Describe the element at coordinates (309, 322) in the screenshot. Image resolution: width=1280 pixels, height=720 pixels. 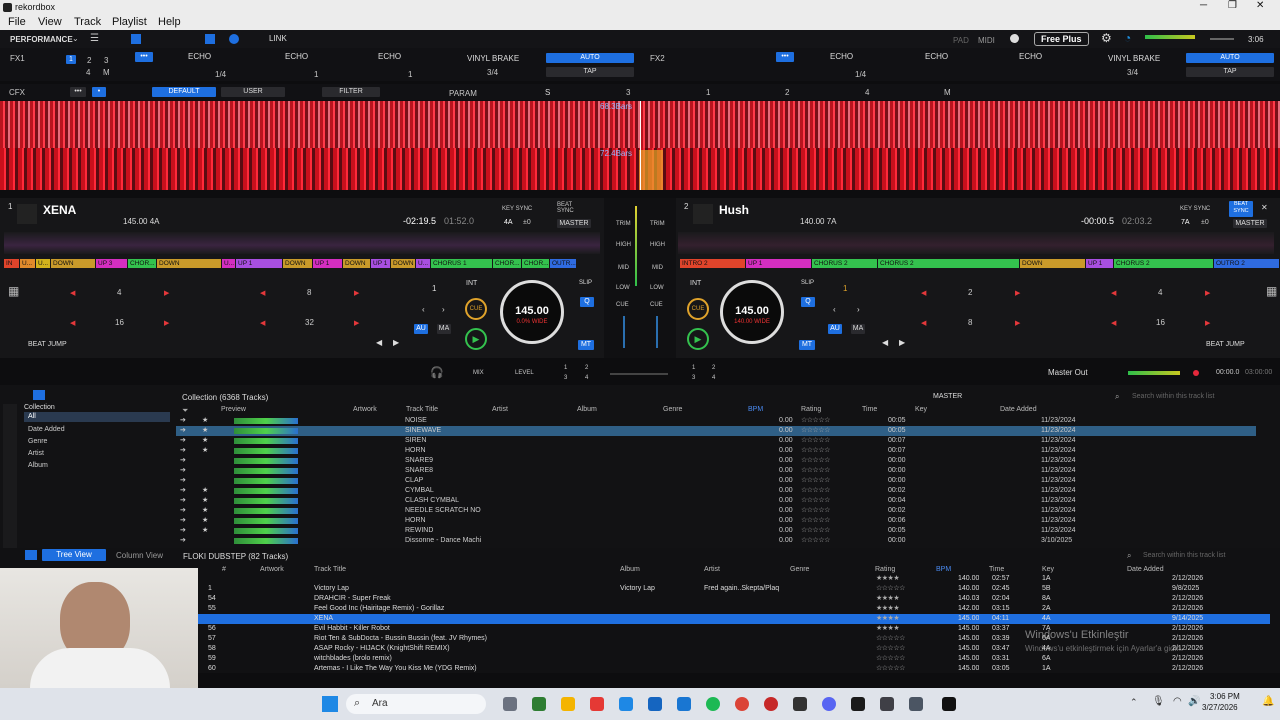
I see `deck1-jump-val4: 32` at that location.